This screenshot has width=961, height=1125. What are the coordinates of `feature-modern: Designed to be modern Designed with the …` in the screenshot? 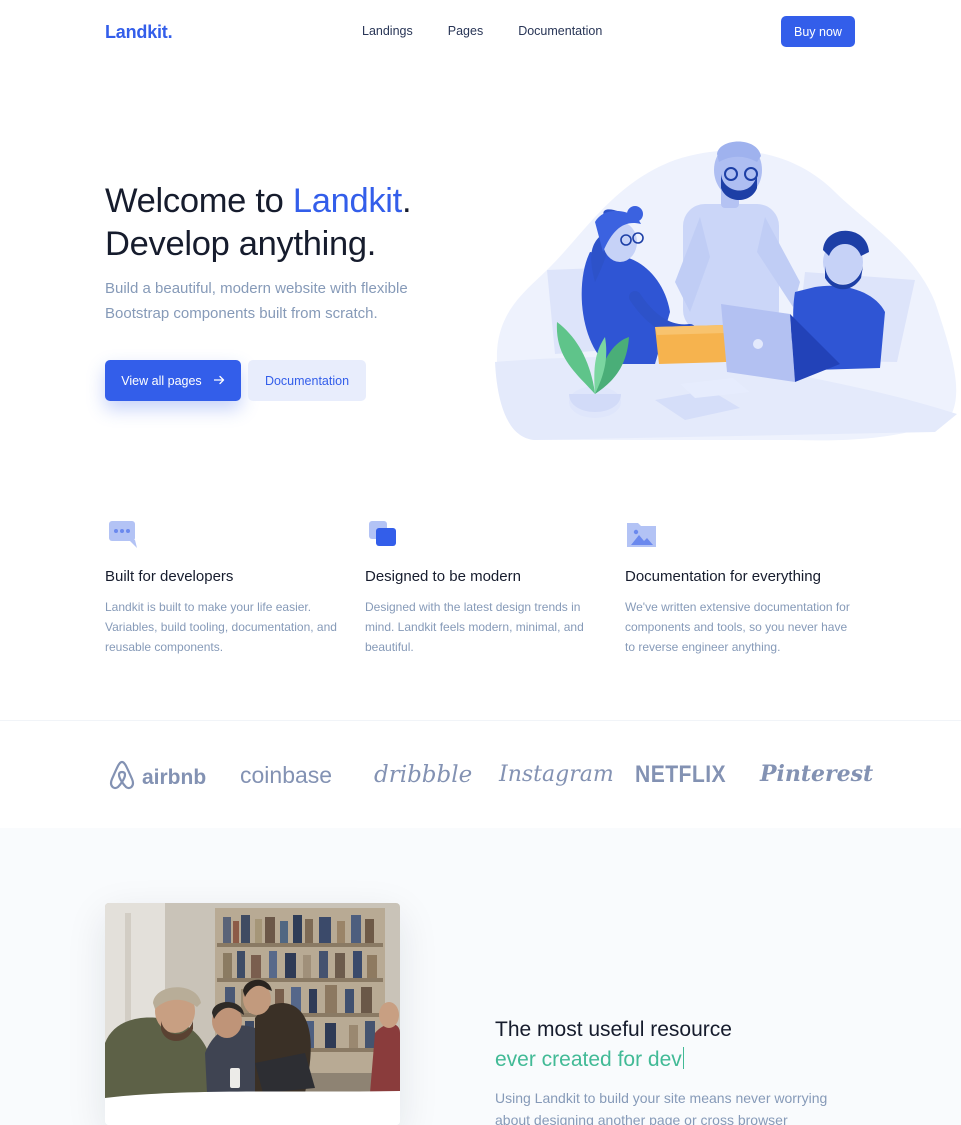 It's located at (482, 587).